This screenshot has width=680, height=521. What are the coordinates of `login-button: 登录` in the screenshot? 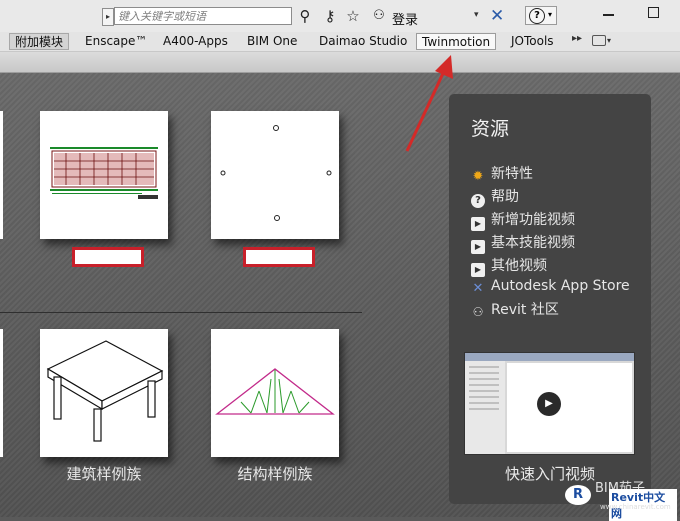 It's located at (405, 18).